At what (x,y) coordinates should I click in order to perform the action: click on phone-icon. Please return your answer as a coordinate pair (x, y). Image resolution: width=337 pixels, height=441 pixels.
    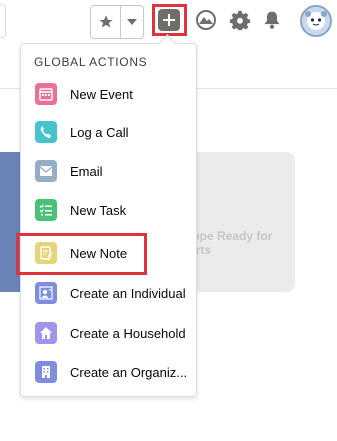
    Looking at the image, I should click on (46, 132).